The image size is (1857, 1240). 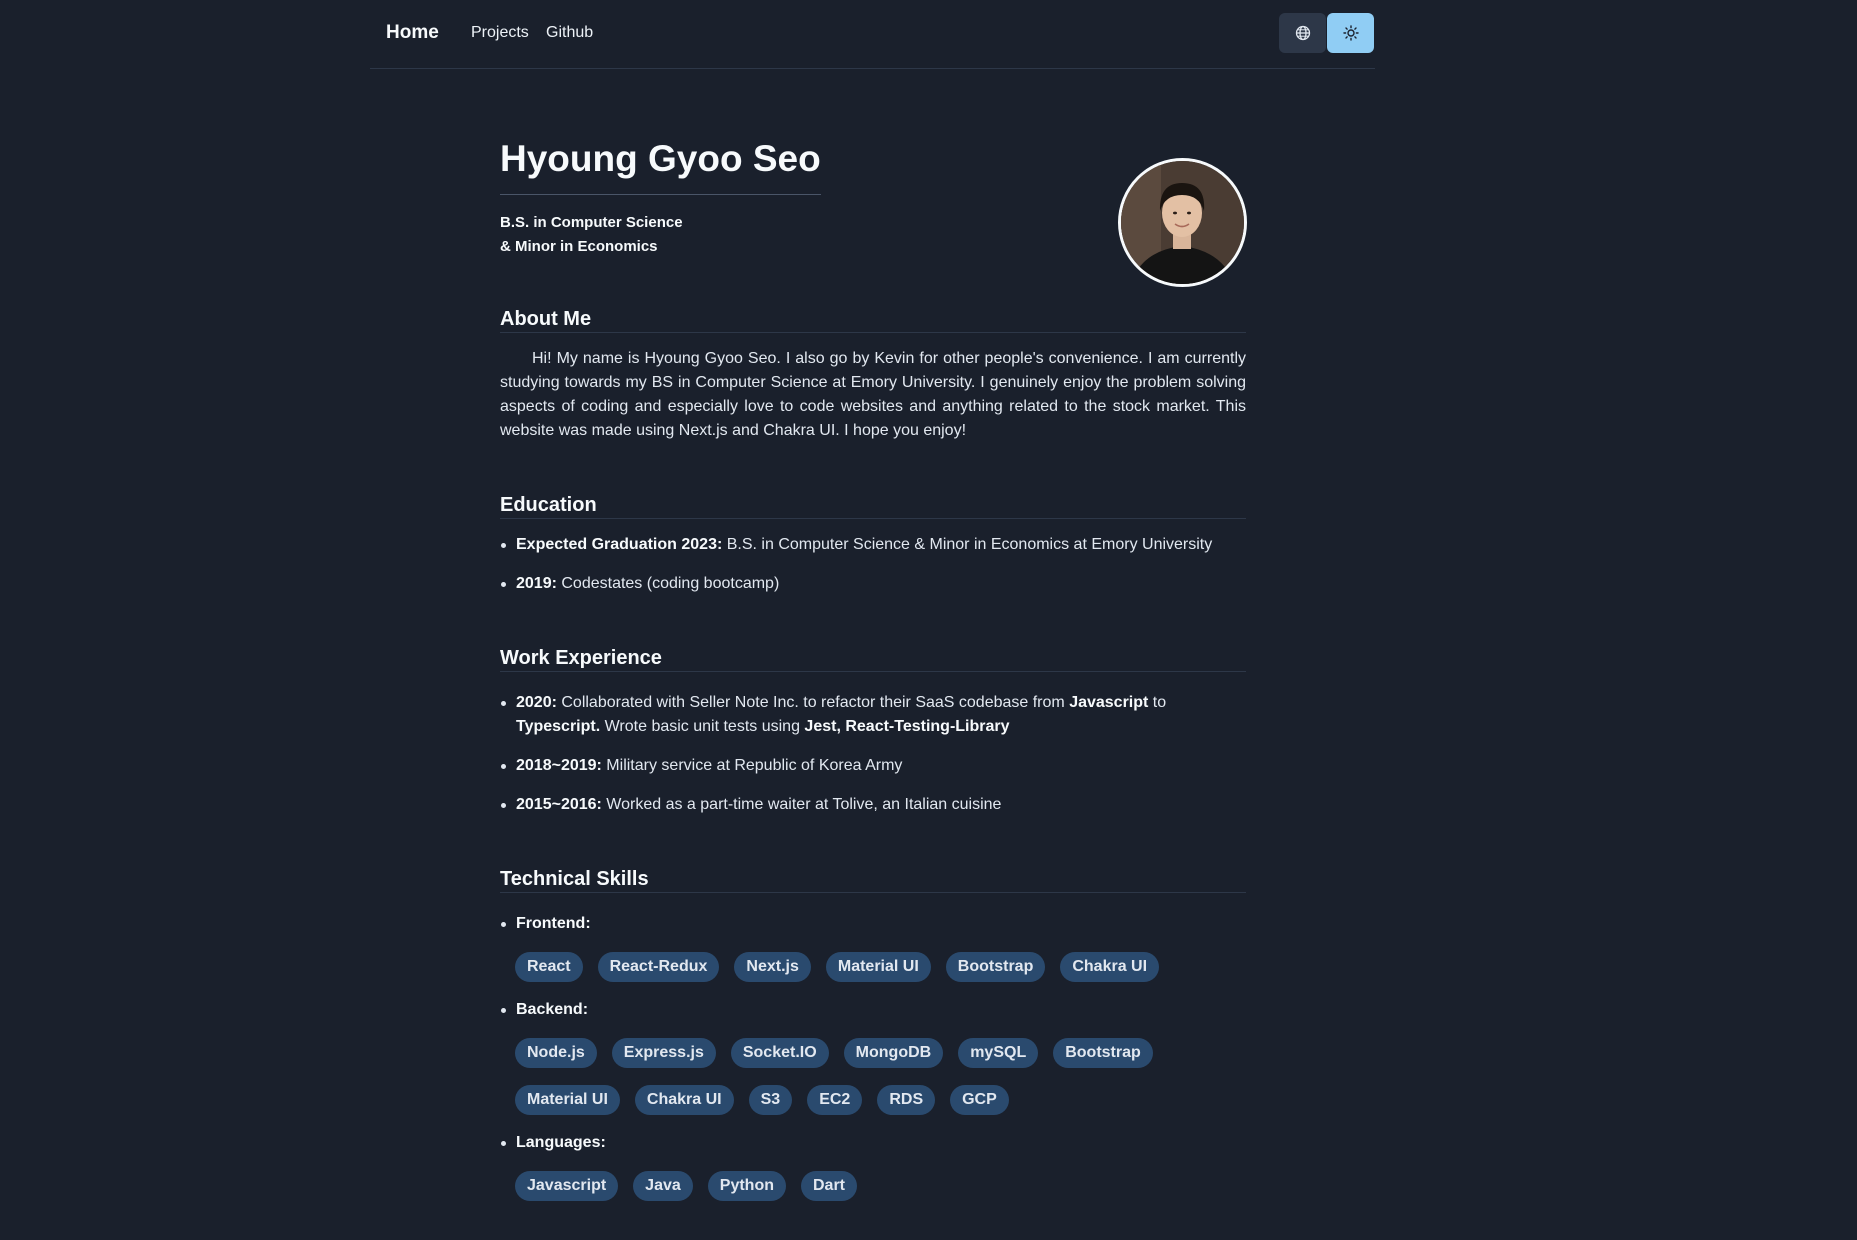 I want to click on top-nav: Home Projects Github, so click(x=872, y=34).